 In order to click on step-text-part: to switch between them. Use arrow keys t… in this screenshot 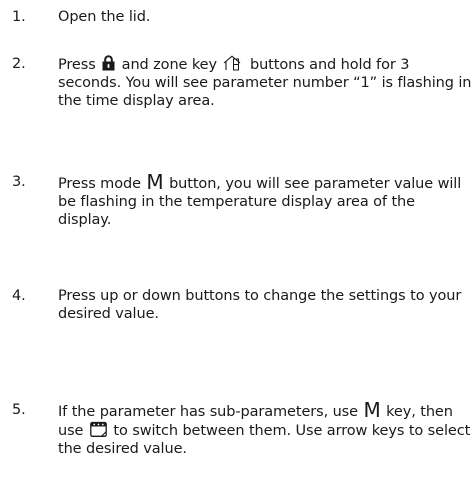, I will do `click(264, 440)`.